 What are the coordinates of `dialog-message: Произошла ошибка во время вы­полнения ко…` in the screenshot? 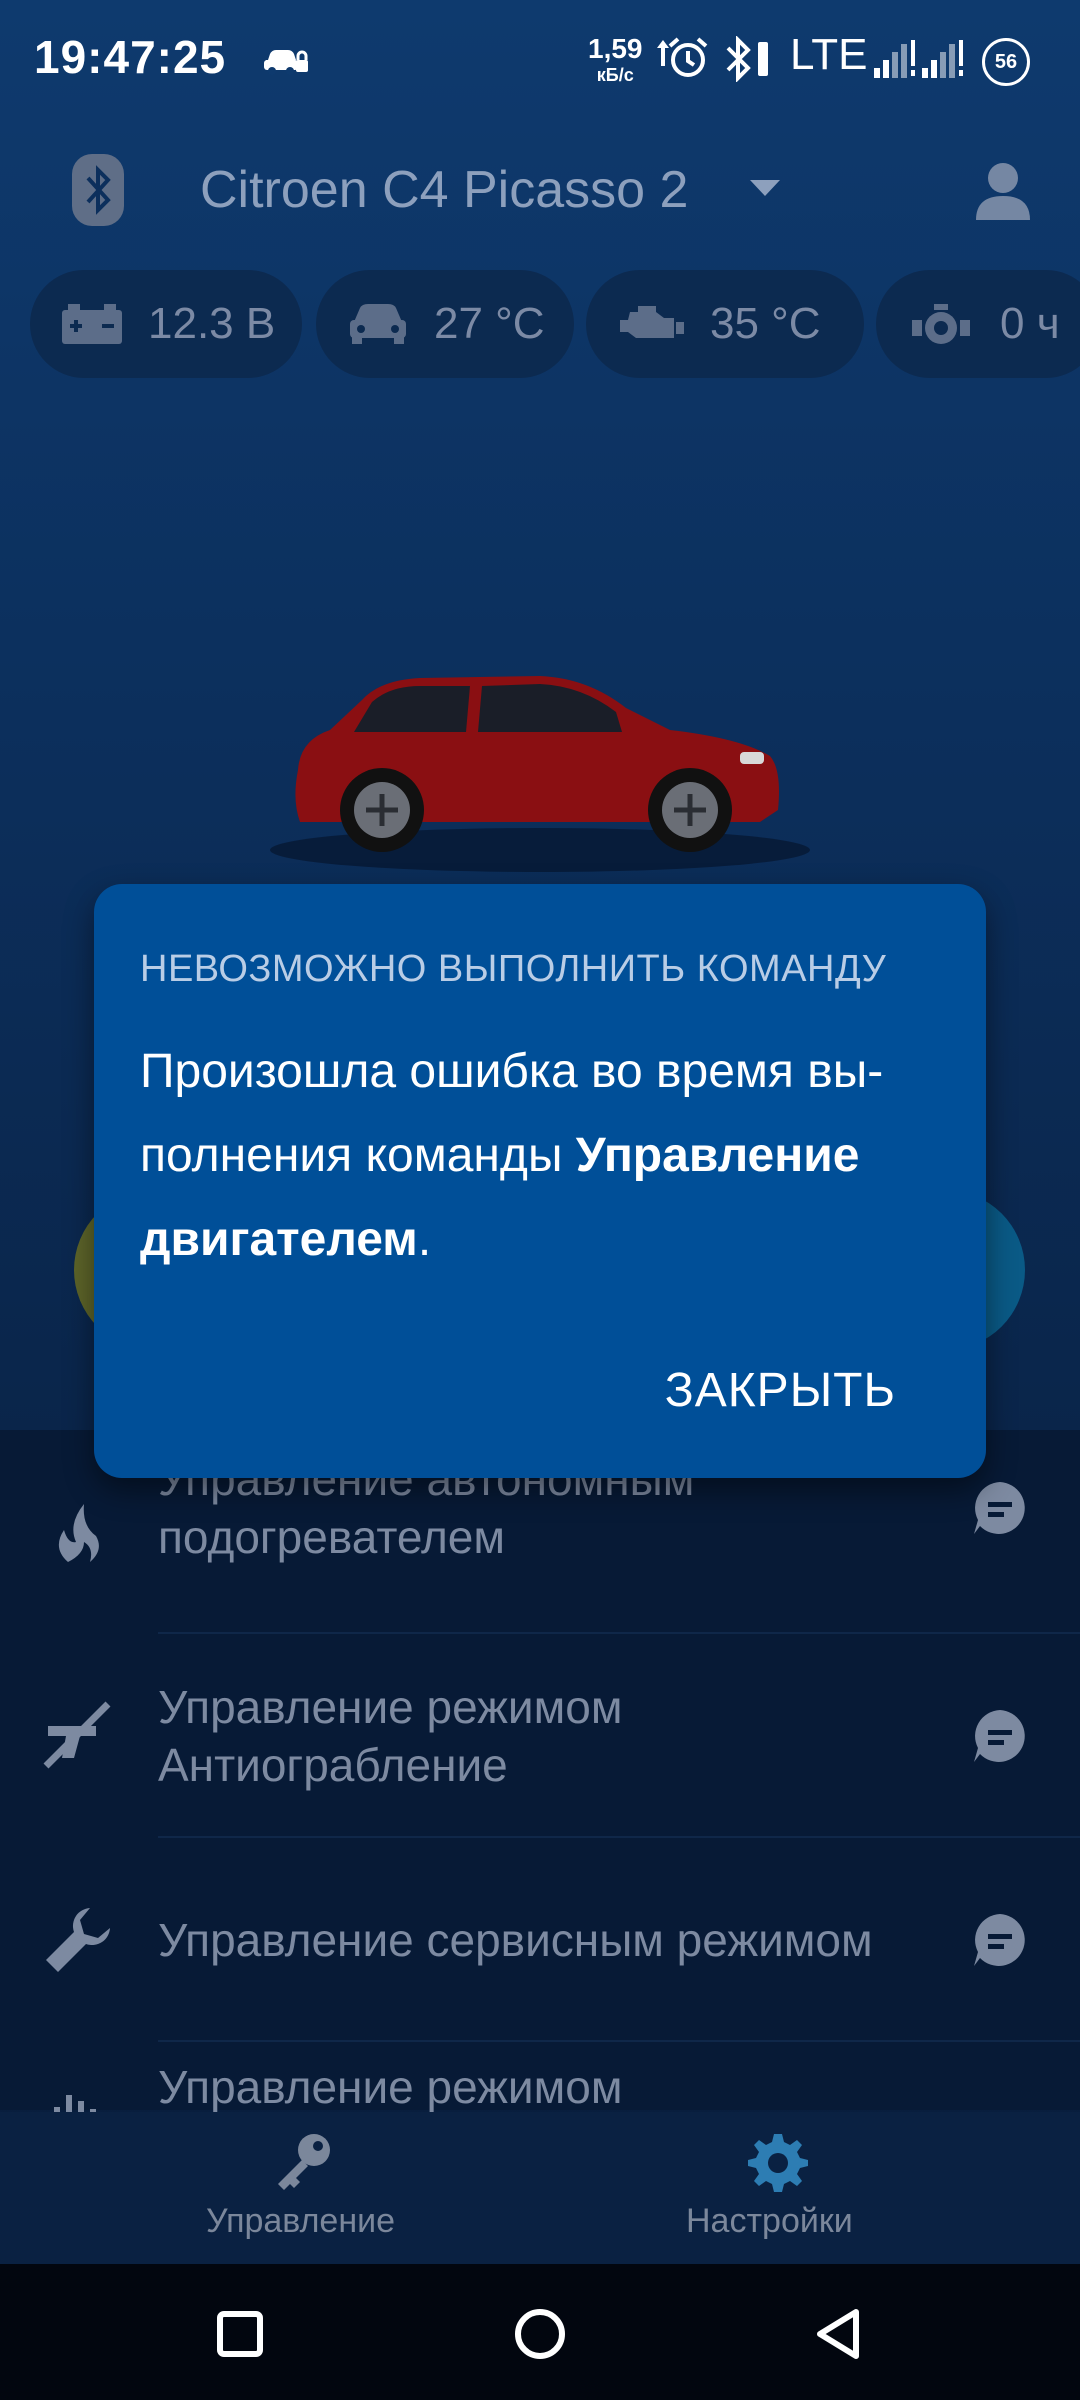 It's located at (512, 1155).